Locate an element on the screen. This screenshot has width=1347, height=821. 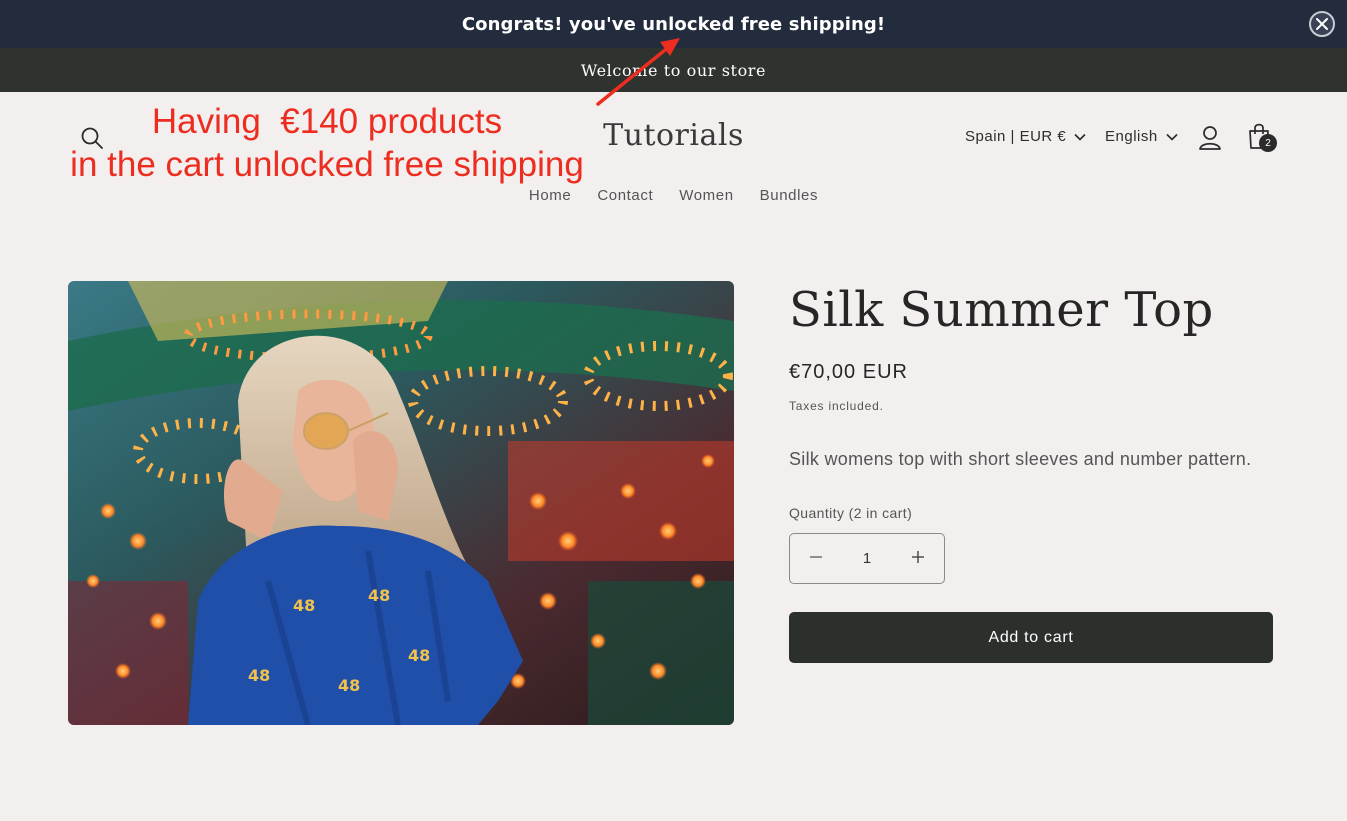
country-selector: Spain | EUR € is located at coordinates (1025, 136).